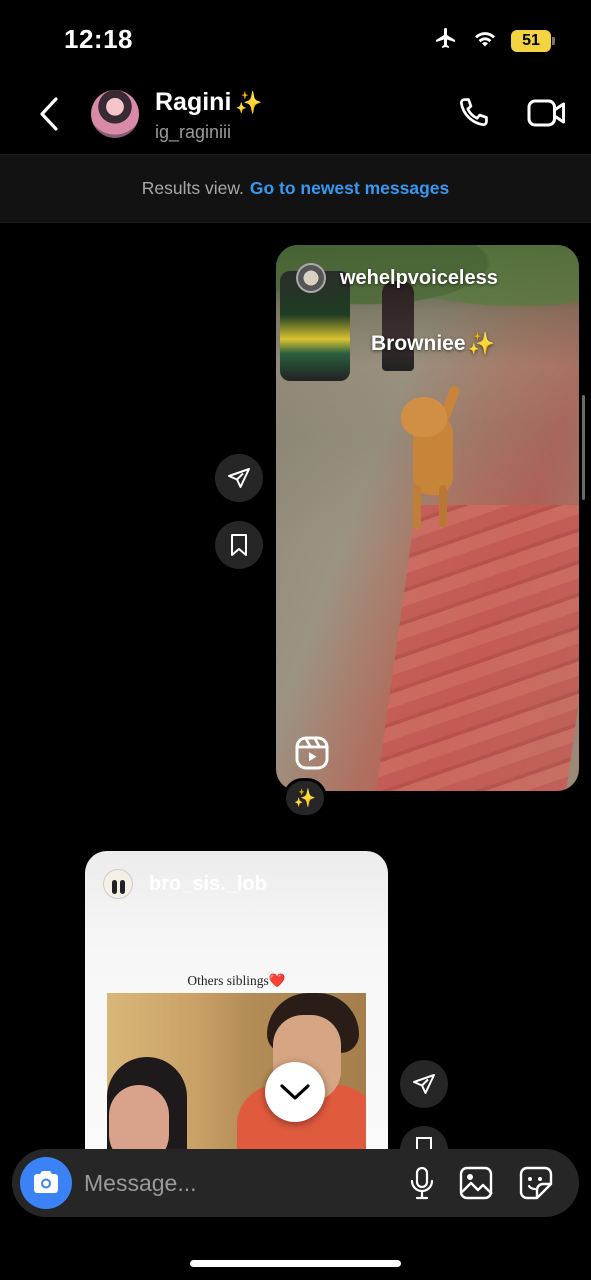  I want to click on contact-handle: ig_raginiii, so click(193, 132).